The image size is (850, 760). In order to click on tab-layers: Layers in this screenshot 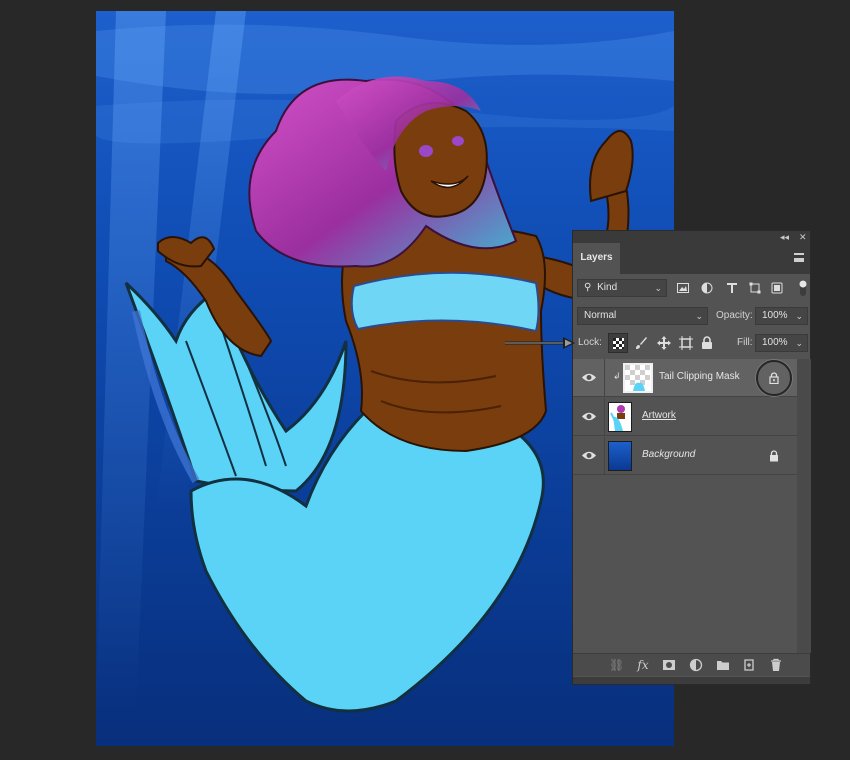, I will do `click(596, 258)`.